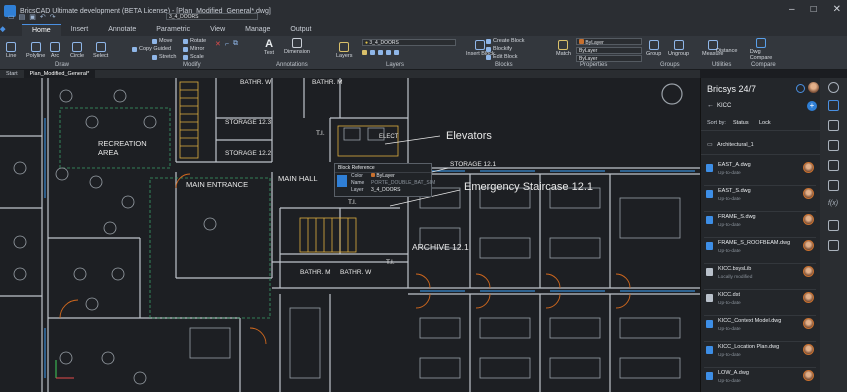 Image resolution: width=847 pixels, height=392 pixels. I want to click on list-item: LOW_A.dwg Up-to-date, so click(760, 380).